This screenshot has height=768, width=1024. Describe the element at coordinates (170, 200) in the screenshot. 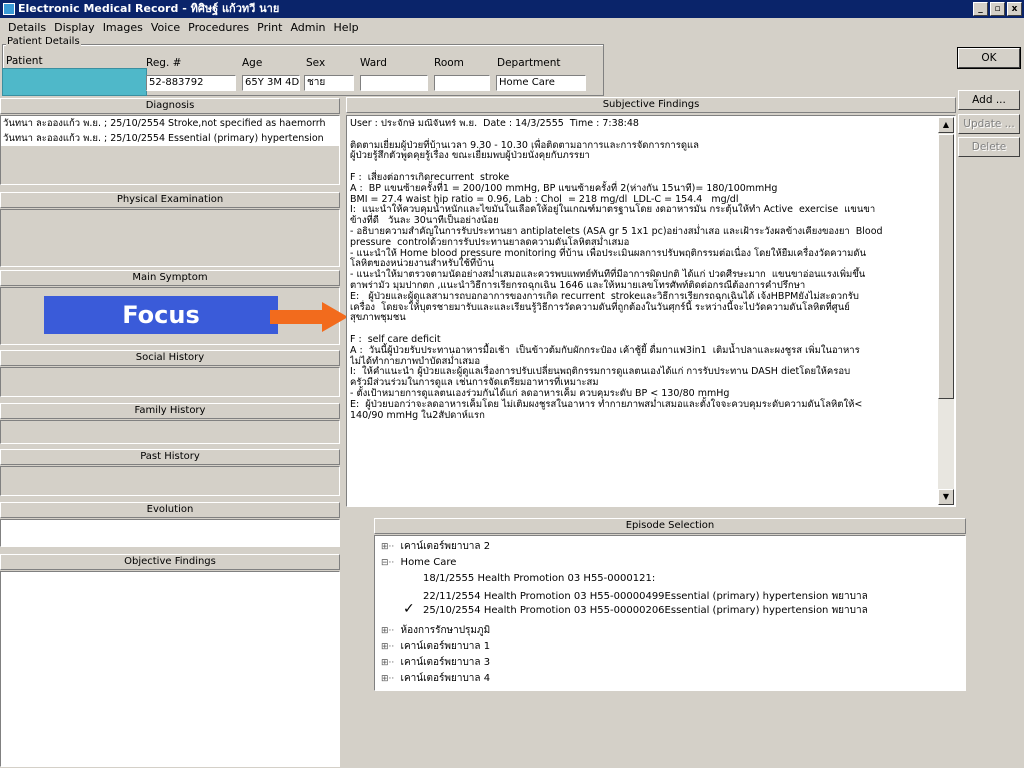

I see `physical-exam-header: Physical Examination` at that location.